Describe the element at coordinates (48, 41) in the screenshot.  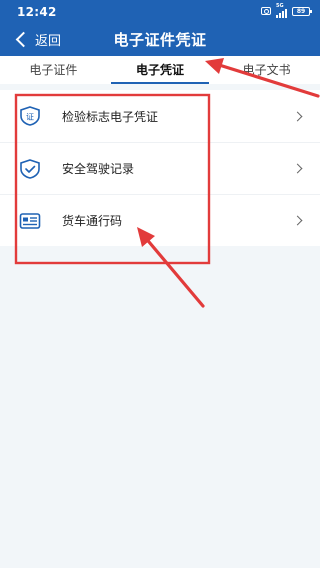
I see `back-label: 返回` at that location.